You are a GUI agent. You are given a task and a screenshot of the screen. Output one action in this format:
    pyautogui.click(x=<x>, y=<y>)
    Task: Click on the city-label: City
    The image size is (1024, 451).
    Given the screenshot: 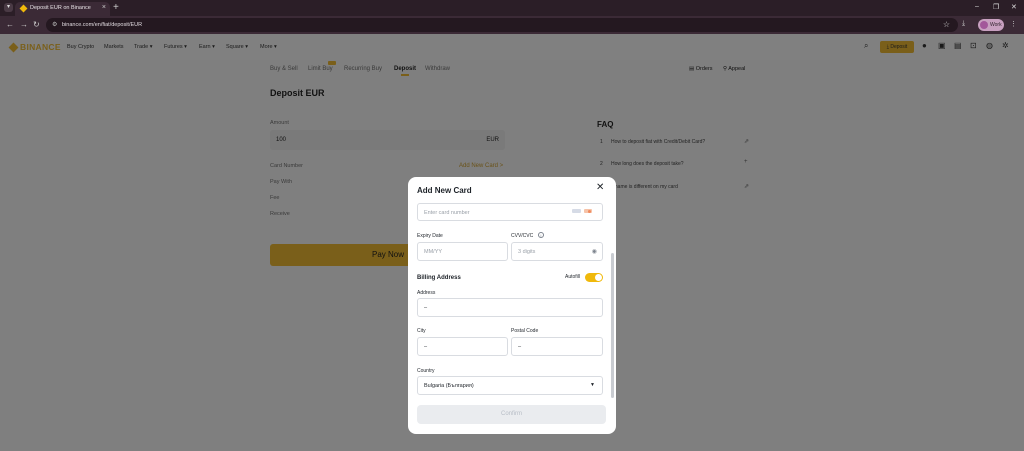 What is the action you would take?
    pyautogui.click(x=421, y=331)
    